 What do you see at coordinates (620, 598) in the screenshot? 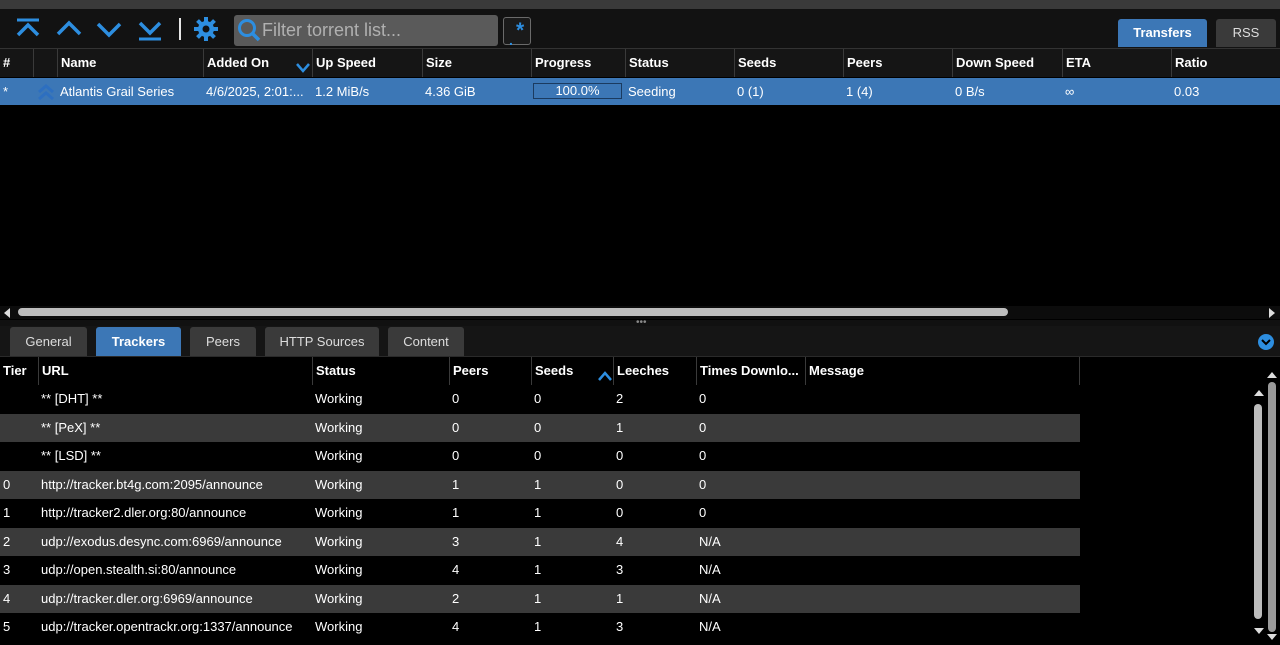
I see `tracker-leeches: 1` at bounding box center [620, 598].